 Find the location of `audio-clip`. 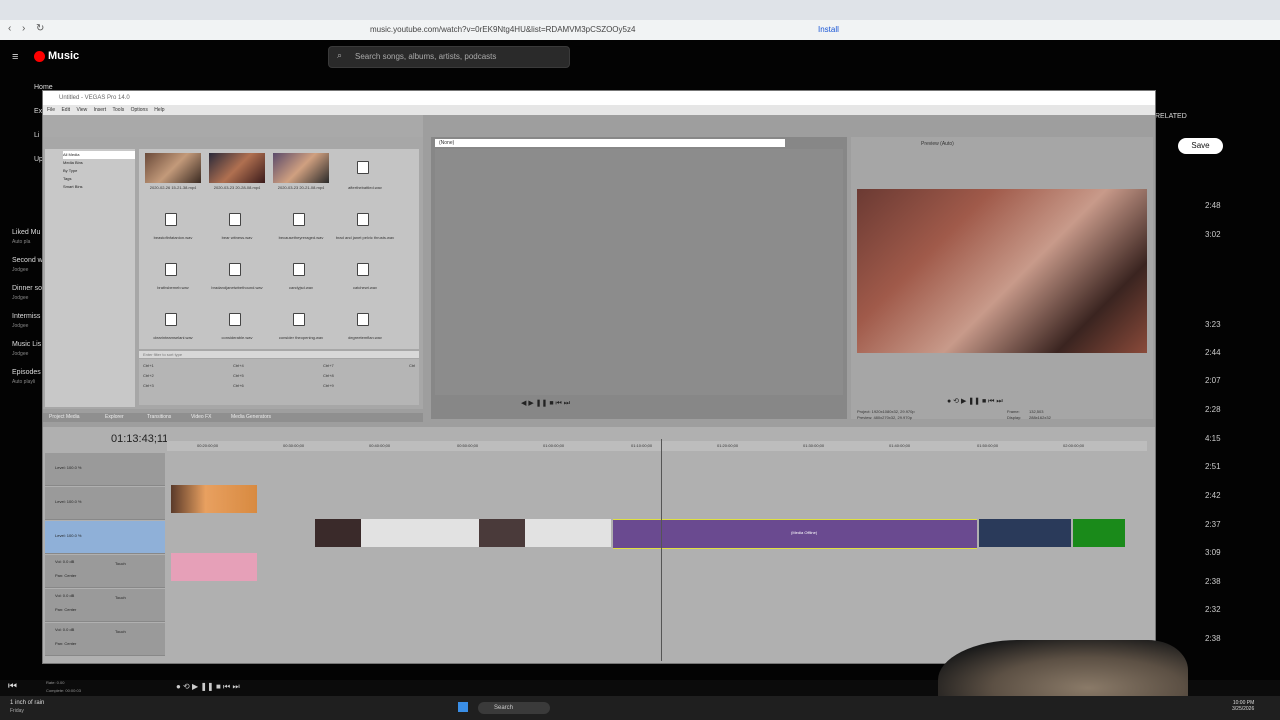

audio-clip is located at coordinates (214, 567).